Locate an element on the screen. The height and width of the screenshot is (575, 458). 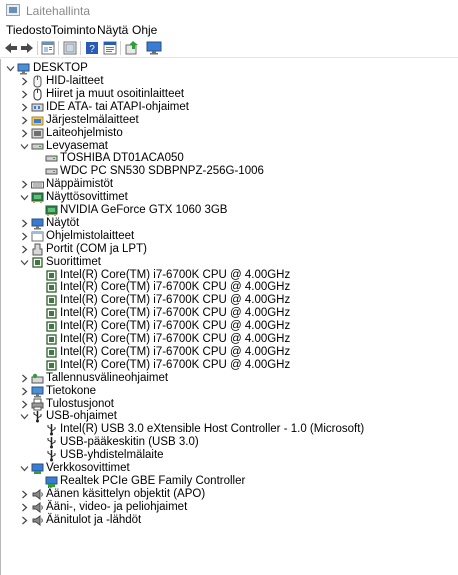
help-icon: ? is located at coordinates (92, 48).